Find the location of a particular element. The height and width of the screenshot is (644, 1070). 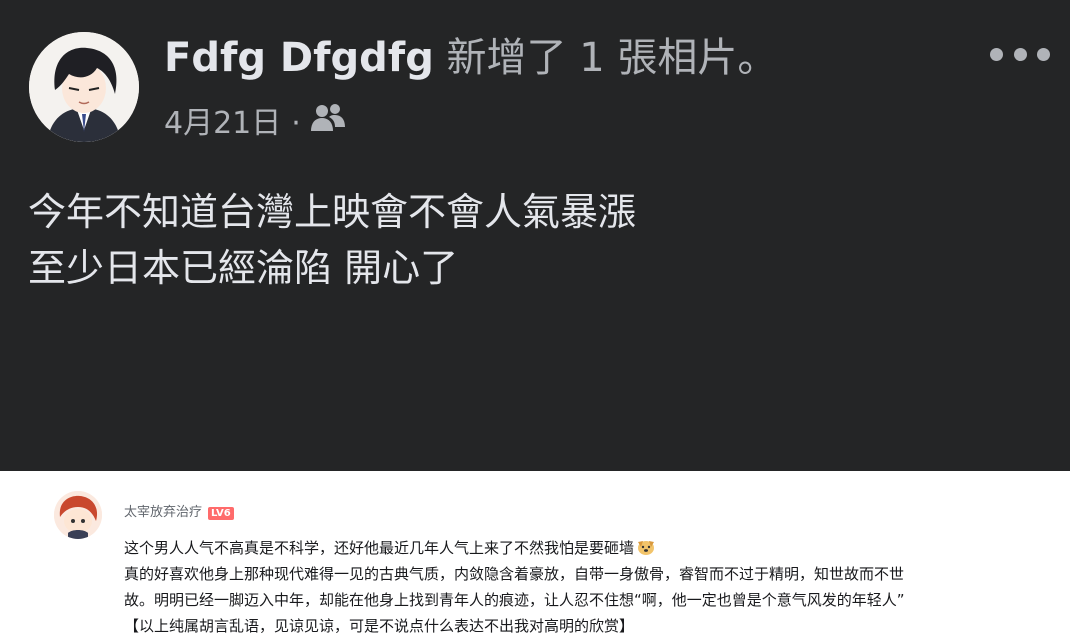

friends-icon is located at coordinates (327, 124).